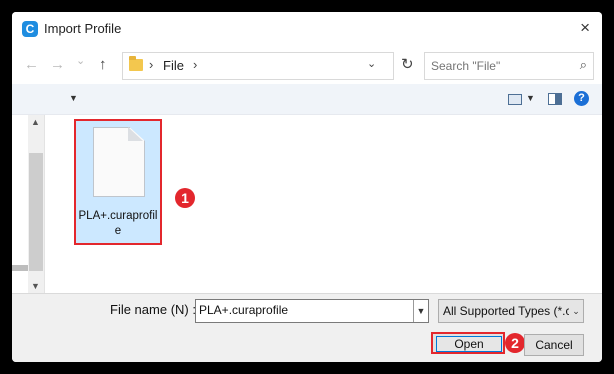 The height and width of the screenshot is (374, 614). I want to click on close-icon: ×, so click(585, 28).